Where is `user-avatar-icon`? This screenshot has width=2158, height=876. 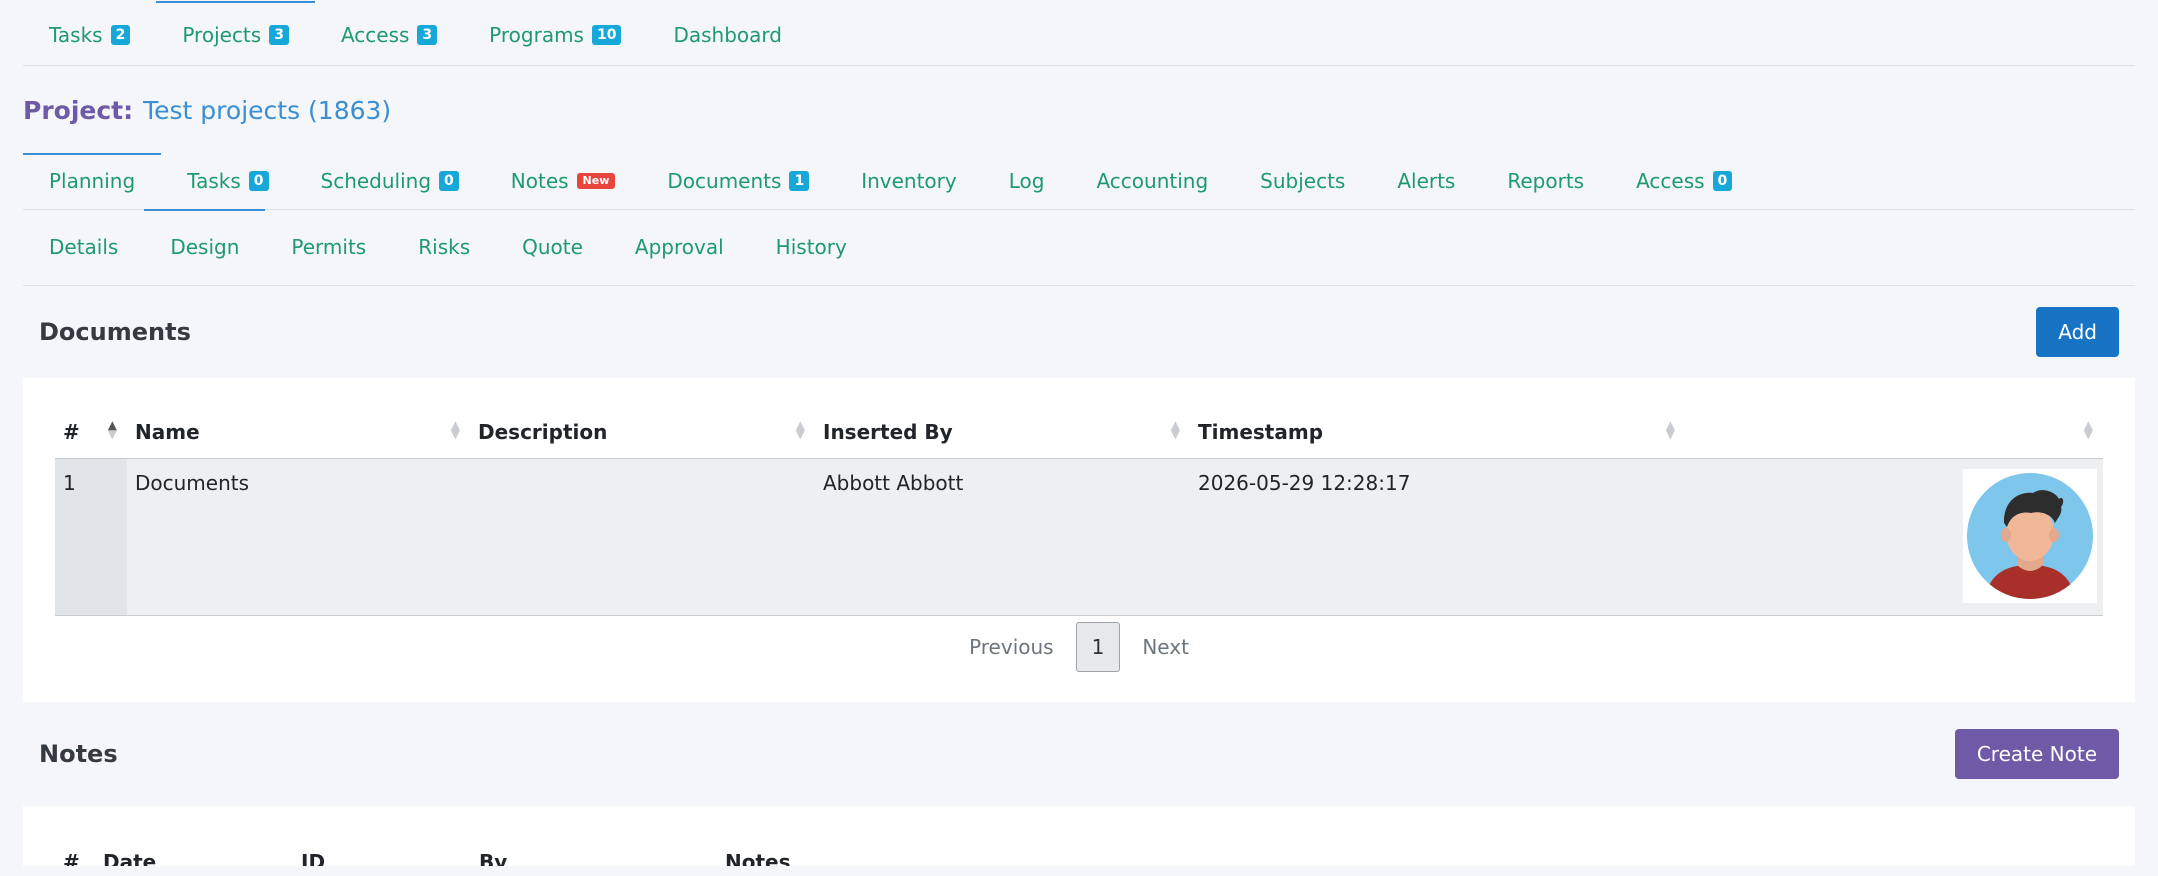
user-avatar-icon is located at coordinates (2030, 536).